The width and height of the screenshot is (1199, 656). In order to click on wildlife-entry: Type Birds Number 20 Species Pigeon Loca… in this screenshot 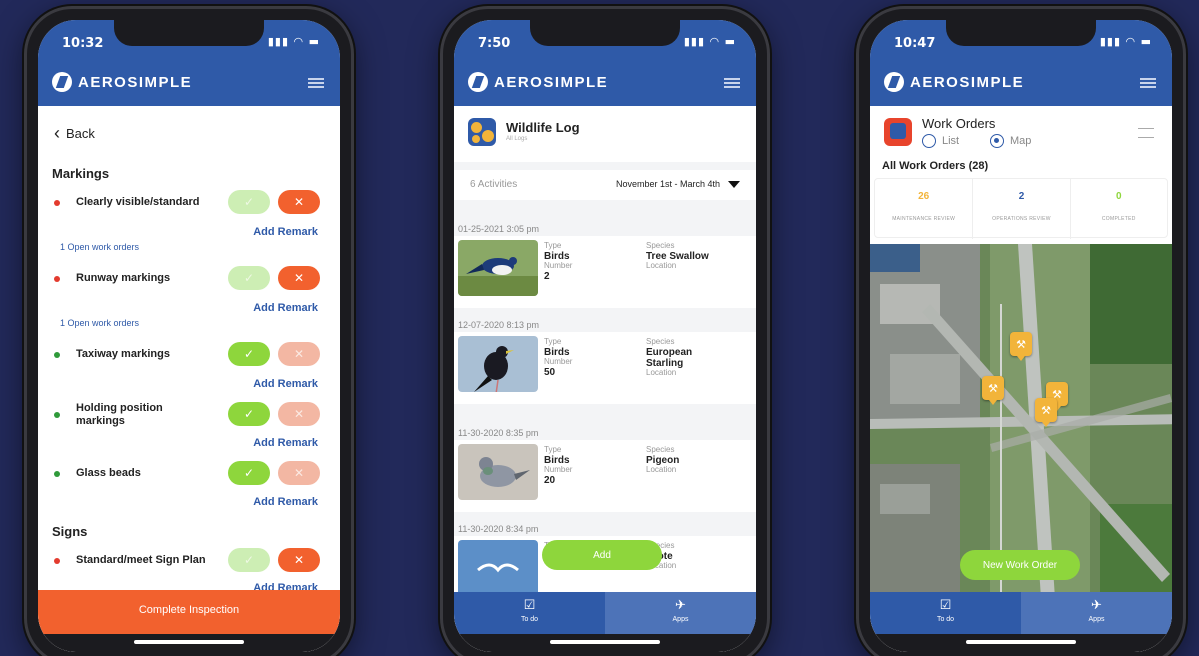, I will do `click(605, 476)`.